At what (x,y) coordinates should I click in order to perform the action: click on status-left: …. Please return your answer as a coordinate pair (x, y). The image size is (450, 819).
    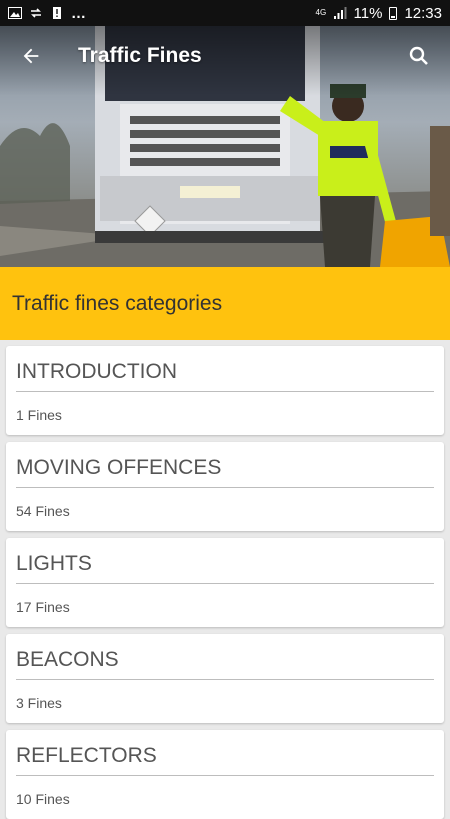
    Looking at the image, I should click on (47, 13).